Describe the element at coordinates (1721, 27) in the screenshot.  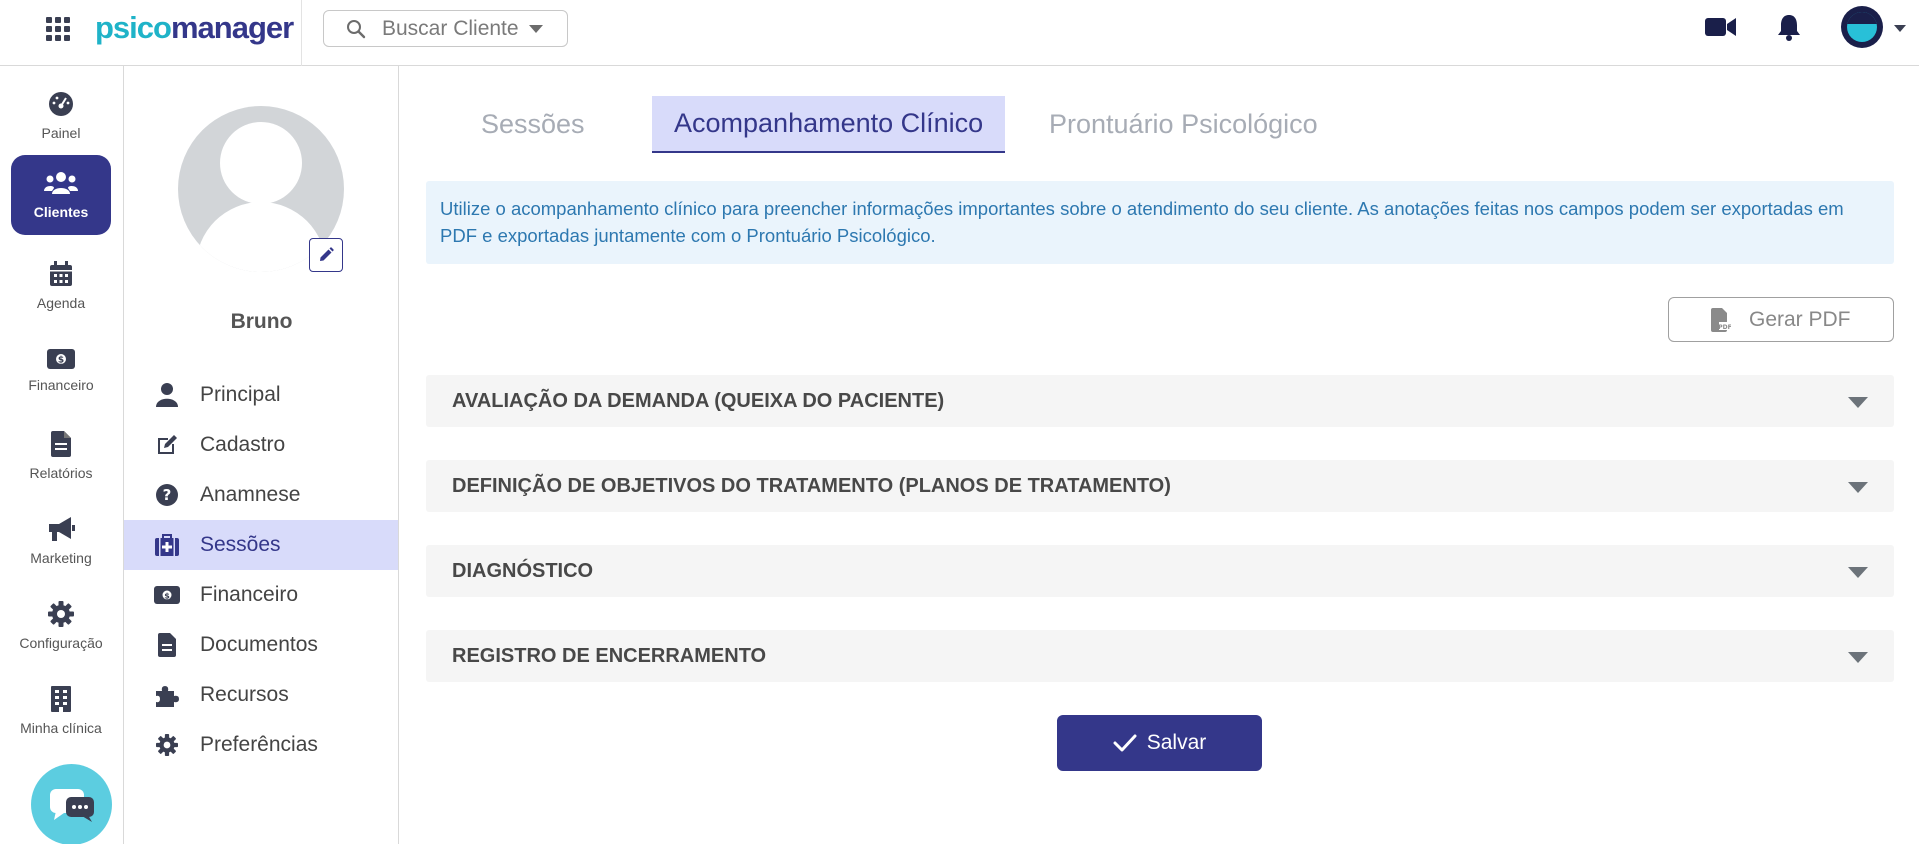
I see `video-camera-icon` at that location.